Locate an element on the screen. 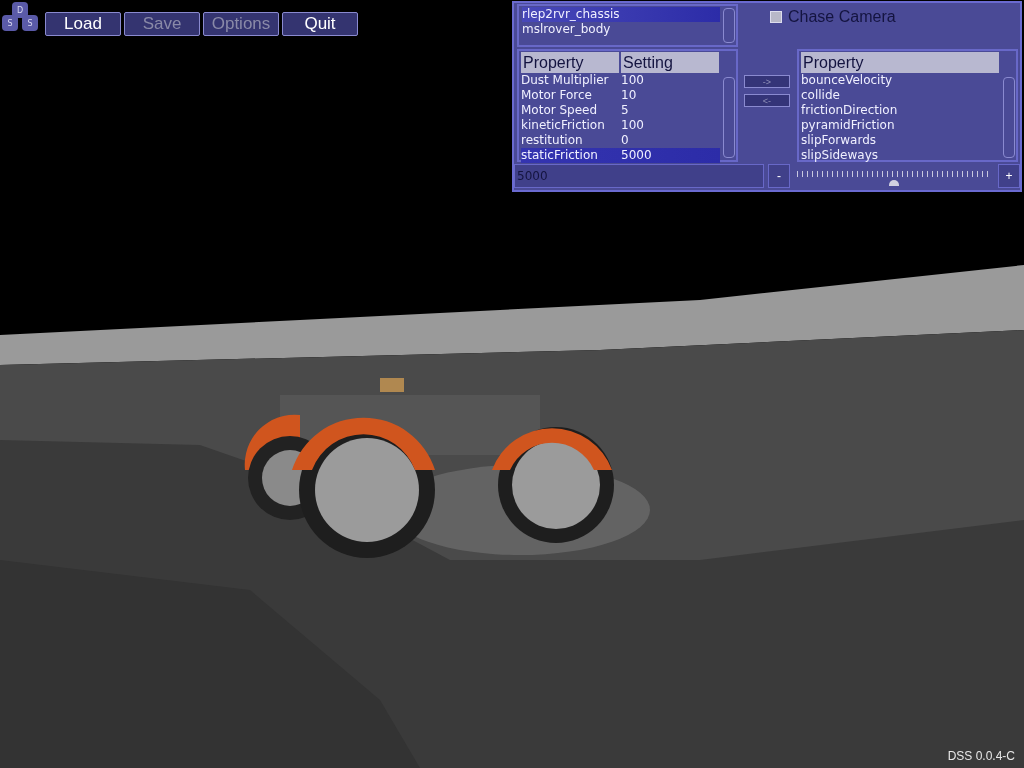 Image resolution: width=1024 pixels, height=768 pixels. body-list-item: rlep2rvr_chassis is located at coordinates (621, 14).